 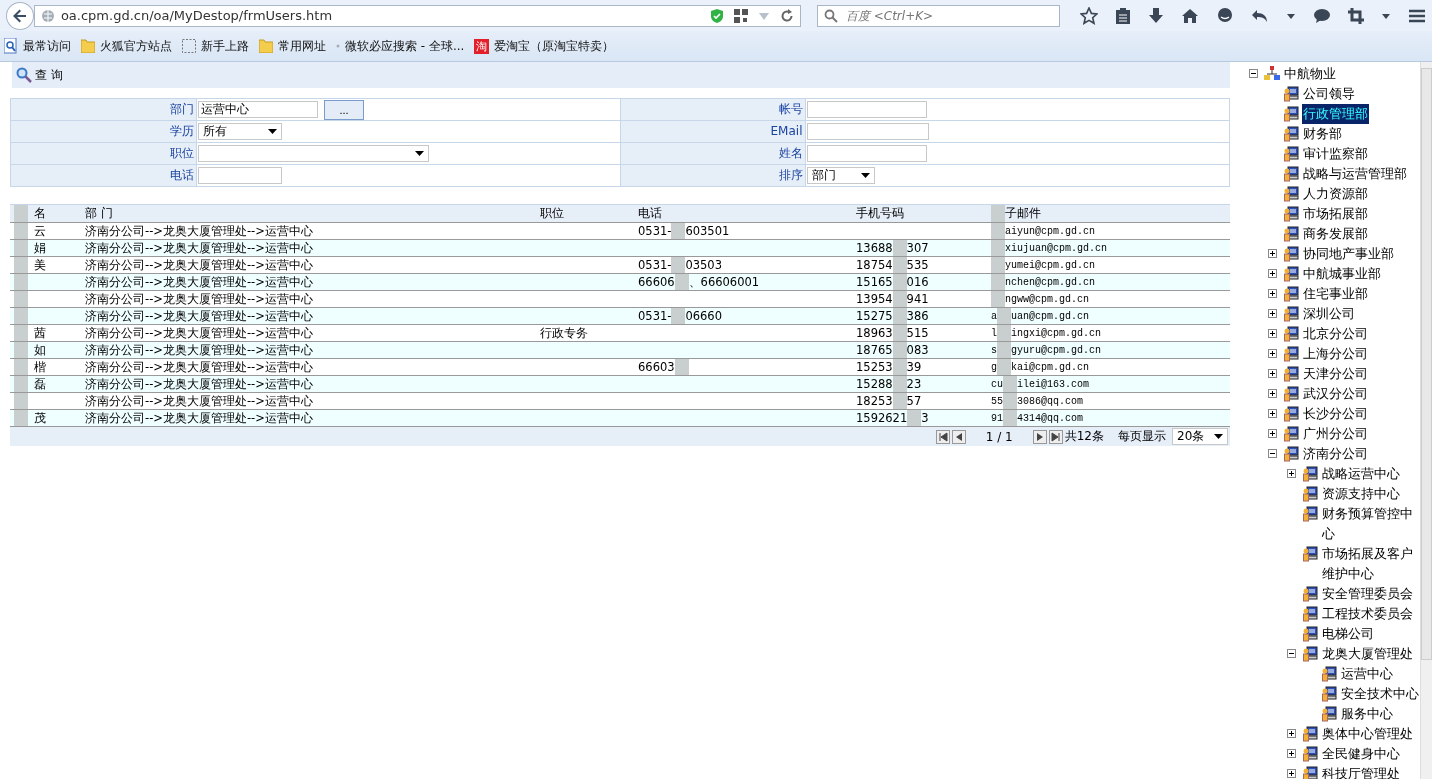 I want to click on tree-item: 上海分公司, so click(x=1335, y=354).